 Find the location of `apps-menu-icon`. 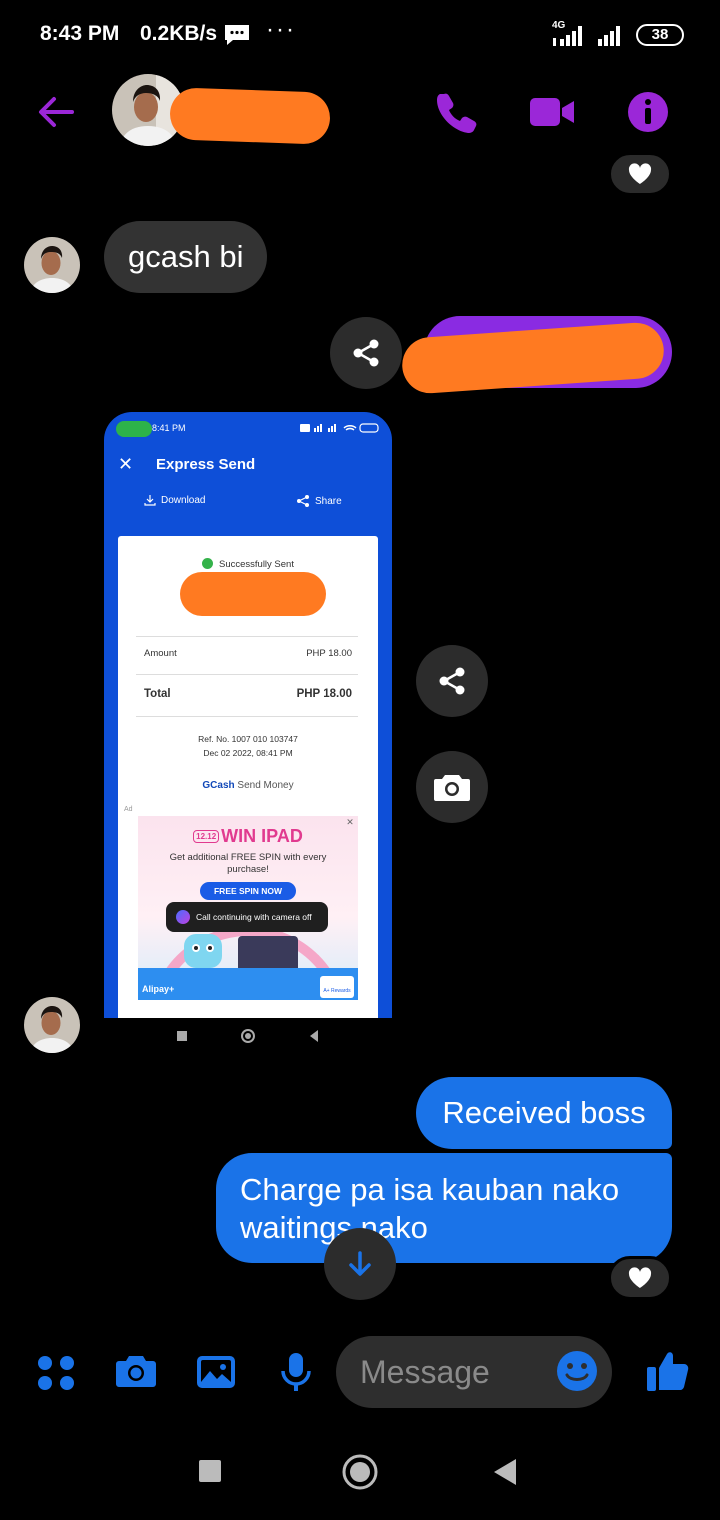

apps-menu-icon is located at coordinates (56, 1372).